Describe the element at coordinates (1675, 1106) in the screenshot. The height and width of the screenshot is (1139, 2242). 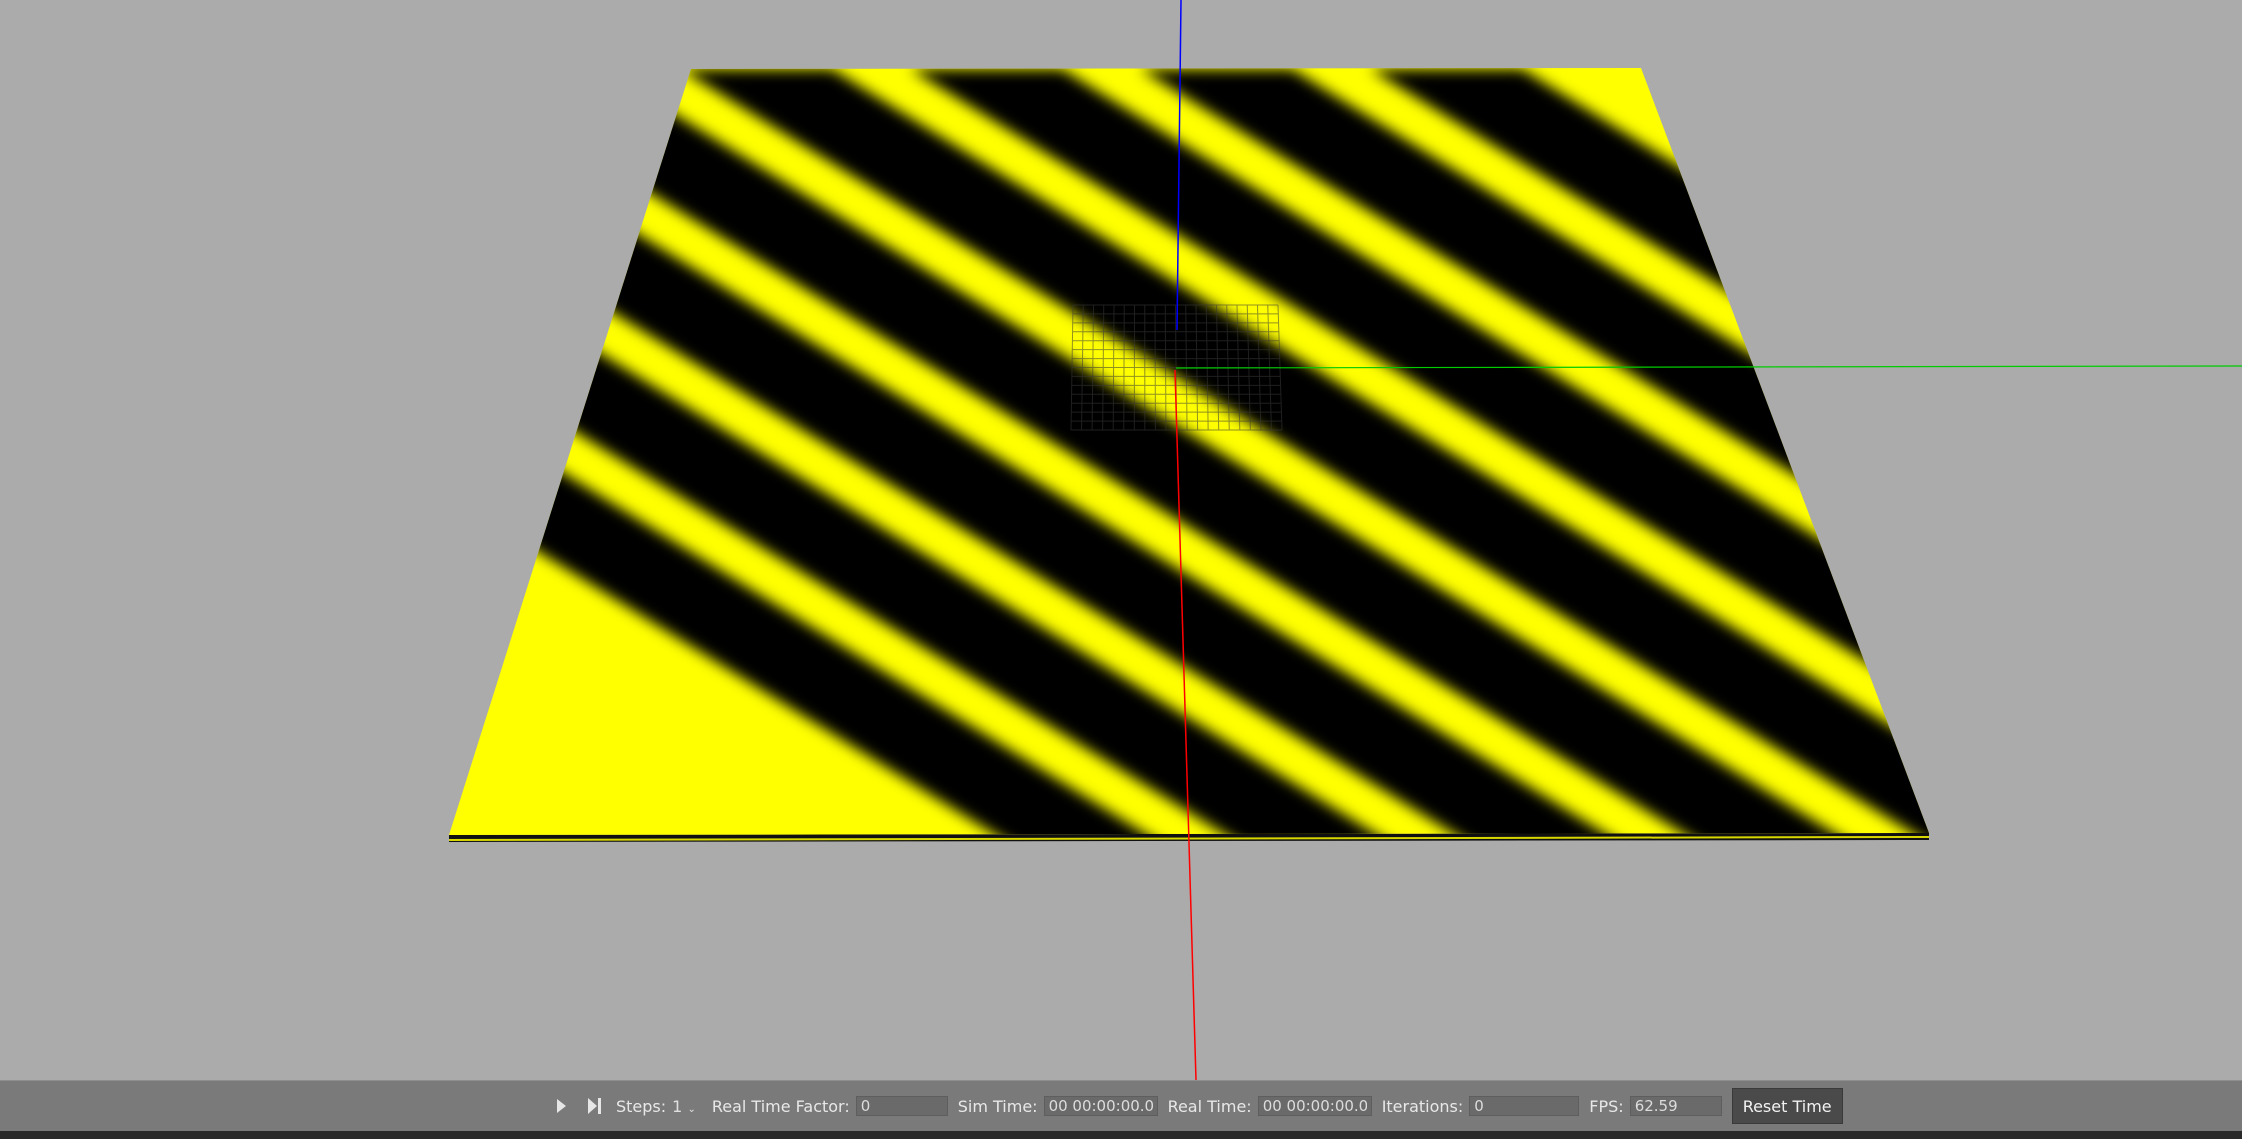
I see `fps-field` at that location.